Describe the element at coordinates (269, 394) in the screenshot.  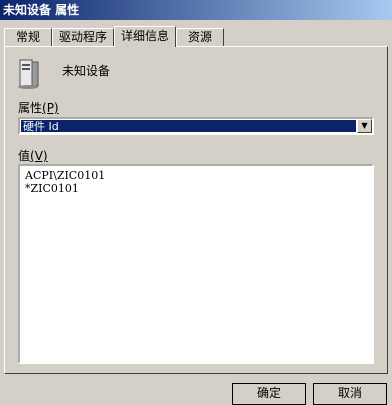
I see `ok-button: 确定` at that location.